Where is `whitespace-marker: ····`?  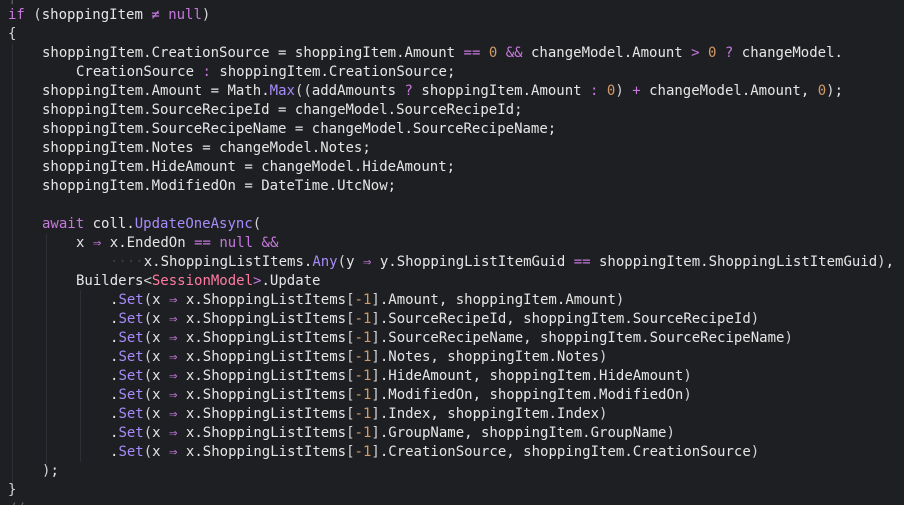 whitespace-marker: ···· is located at coordinates (127, 262).